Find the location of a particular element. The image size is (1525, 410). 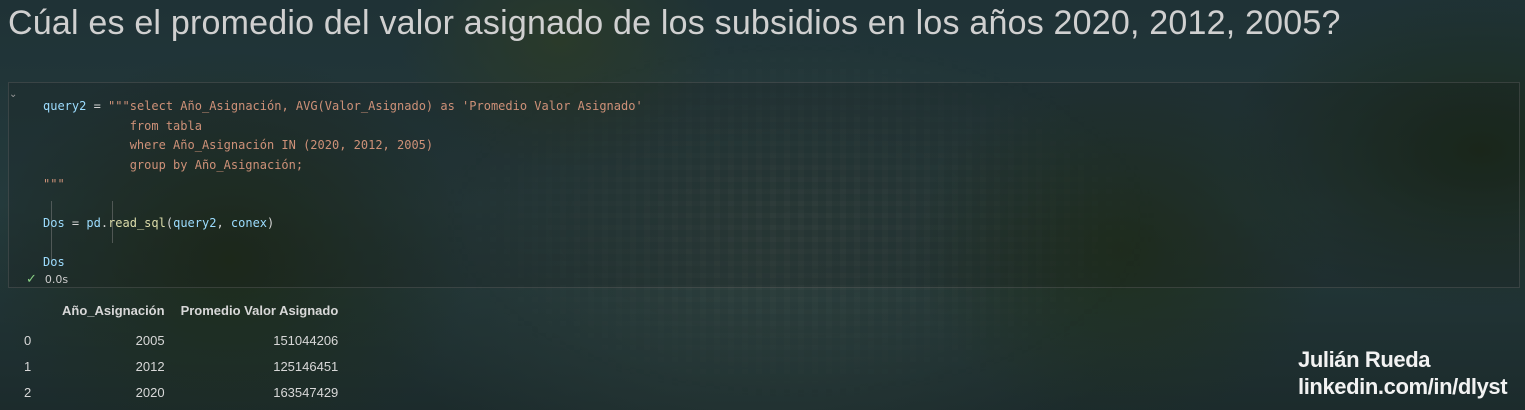

code-string: from tabla is located at coordinates (122, 125).